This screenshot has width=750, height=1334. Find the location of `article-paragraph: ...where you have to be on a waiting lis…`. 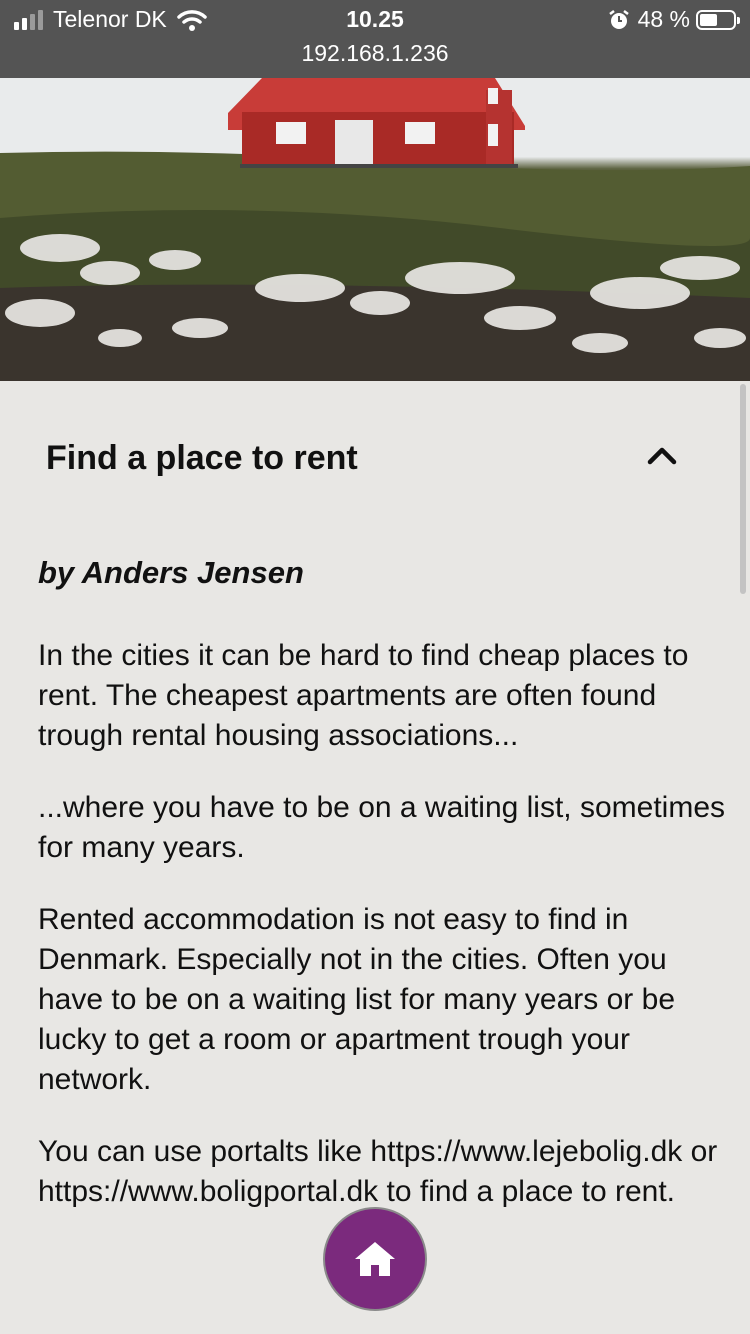

article-paragraph: ...where you have to be on a waiting lis… is located at coordinates (382, 827).